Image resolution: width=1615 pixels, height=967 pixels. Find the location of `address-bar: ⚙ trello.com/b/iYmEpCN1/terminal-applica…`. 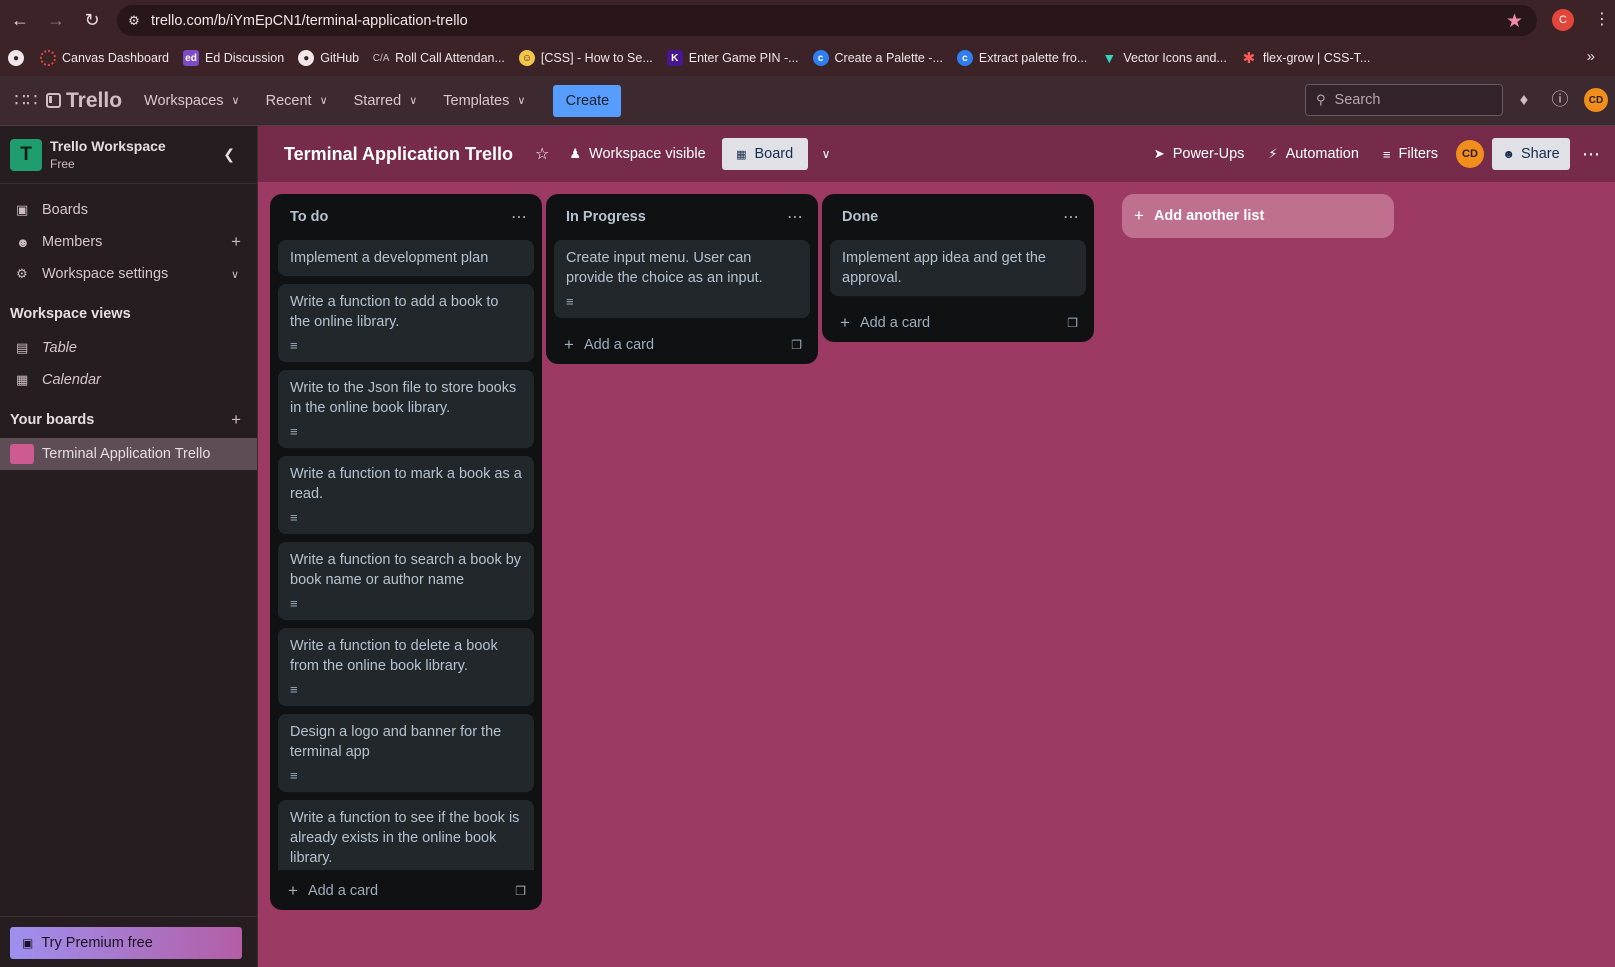

address-bar: ⚙ trello.com/b/iYmEpCN1/terminal-applica… is located at coordinates (827, 20).